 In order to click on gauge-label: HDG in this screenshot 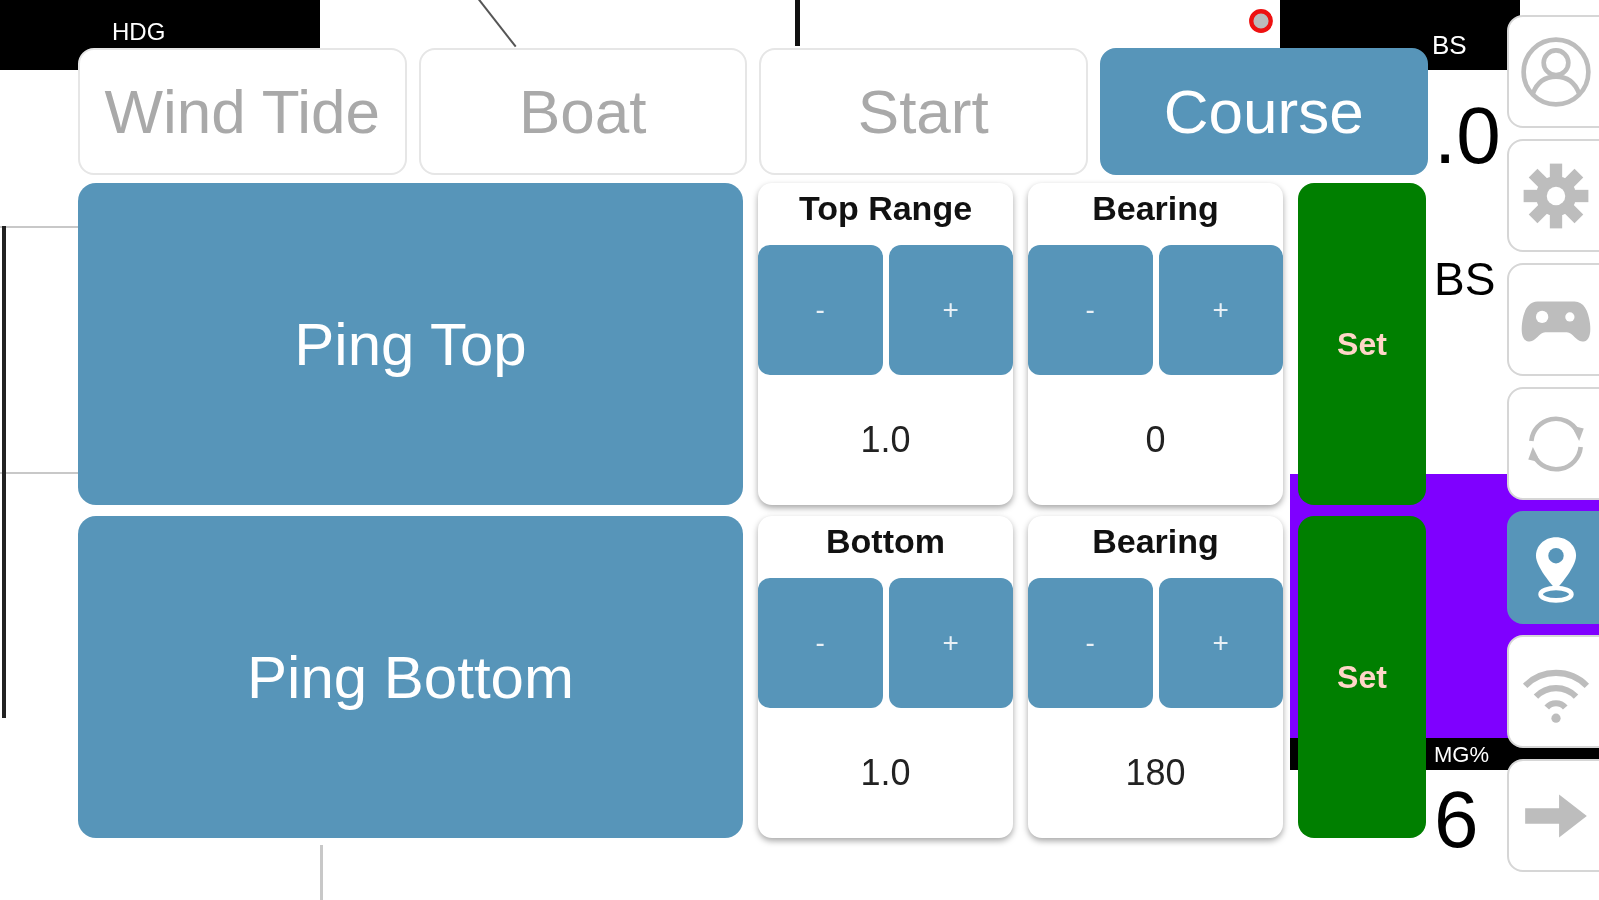, I will do `click(139, 32)`.